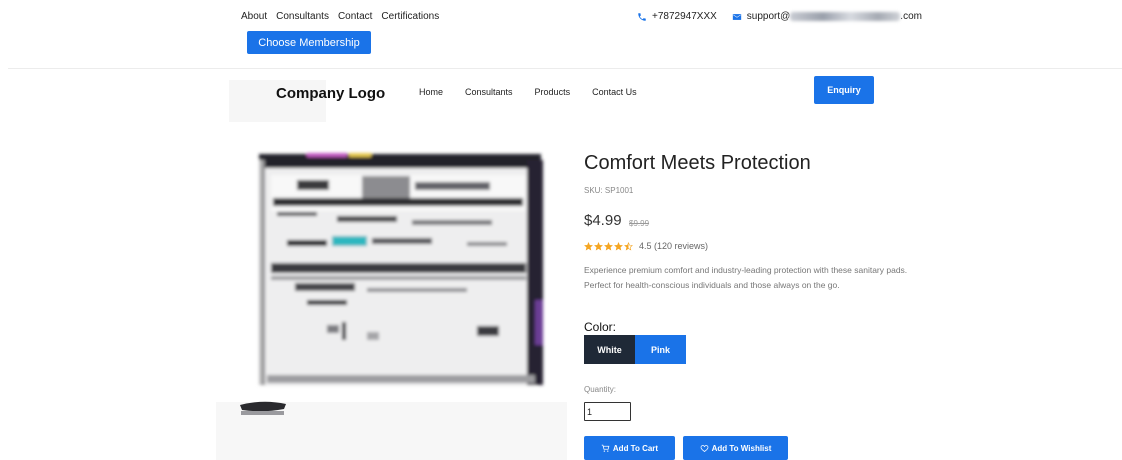 This screenshot has height=460, width=1122. What do you see at coordinates (609, 349) in the screenshot?
I see `color-option-white: White` at bounding box center [609, 349].